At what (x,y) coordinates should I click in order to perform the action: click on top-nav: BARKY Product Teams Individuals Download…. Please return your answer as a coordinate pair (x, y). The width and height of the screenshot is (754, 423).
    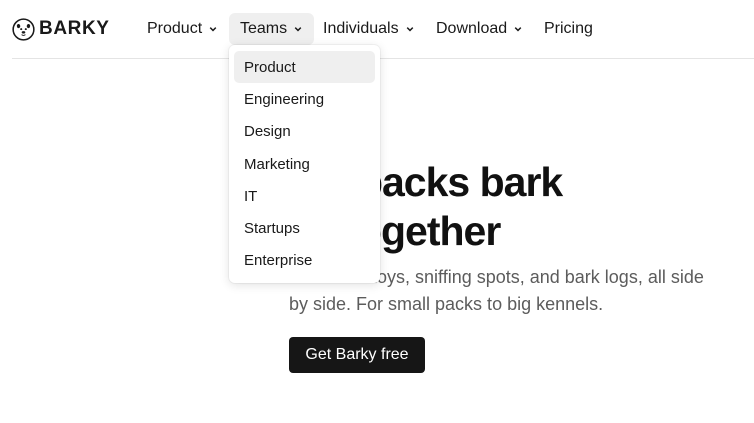
    Looking at the image, I should click on (383, 29).